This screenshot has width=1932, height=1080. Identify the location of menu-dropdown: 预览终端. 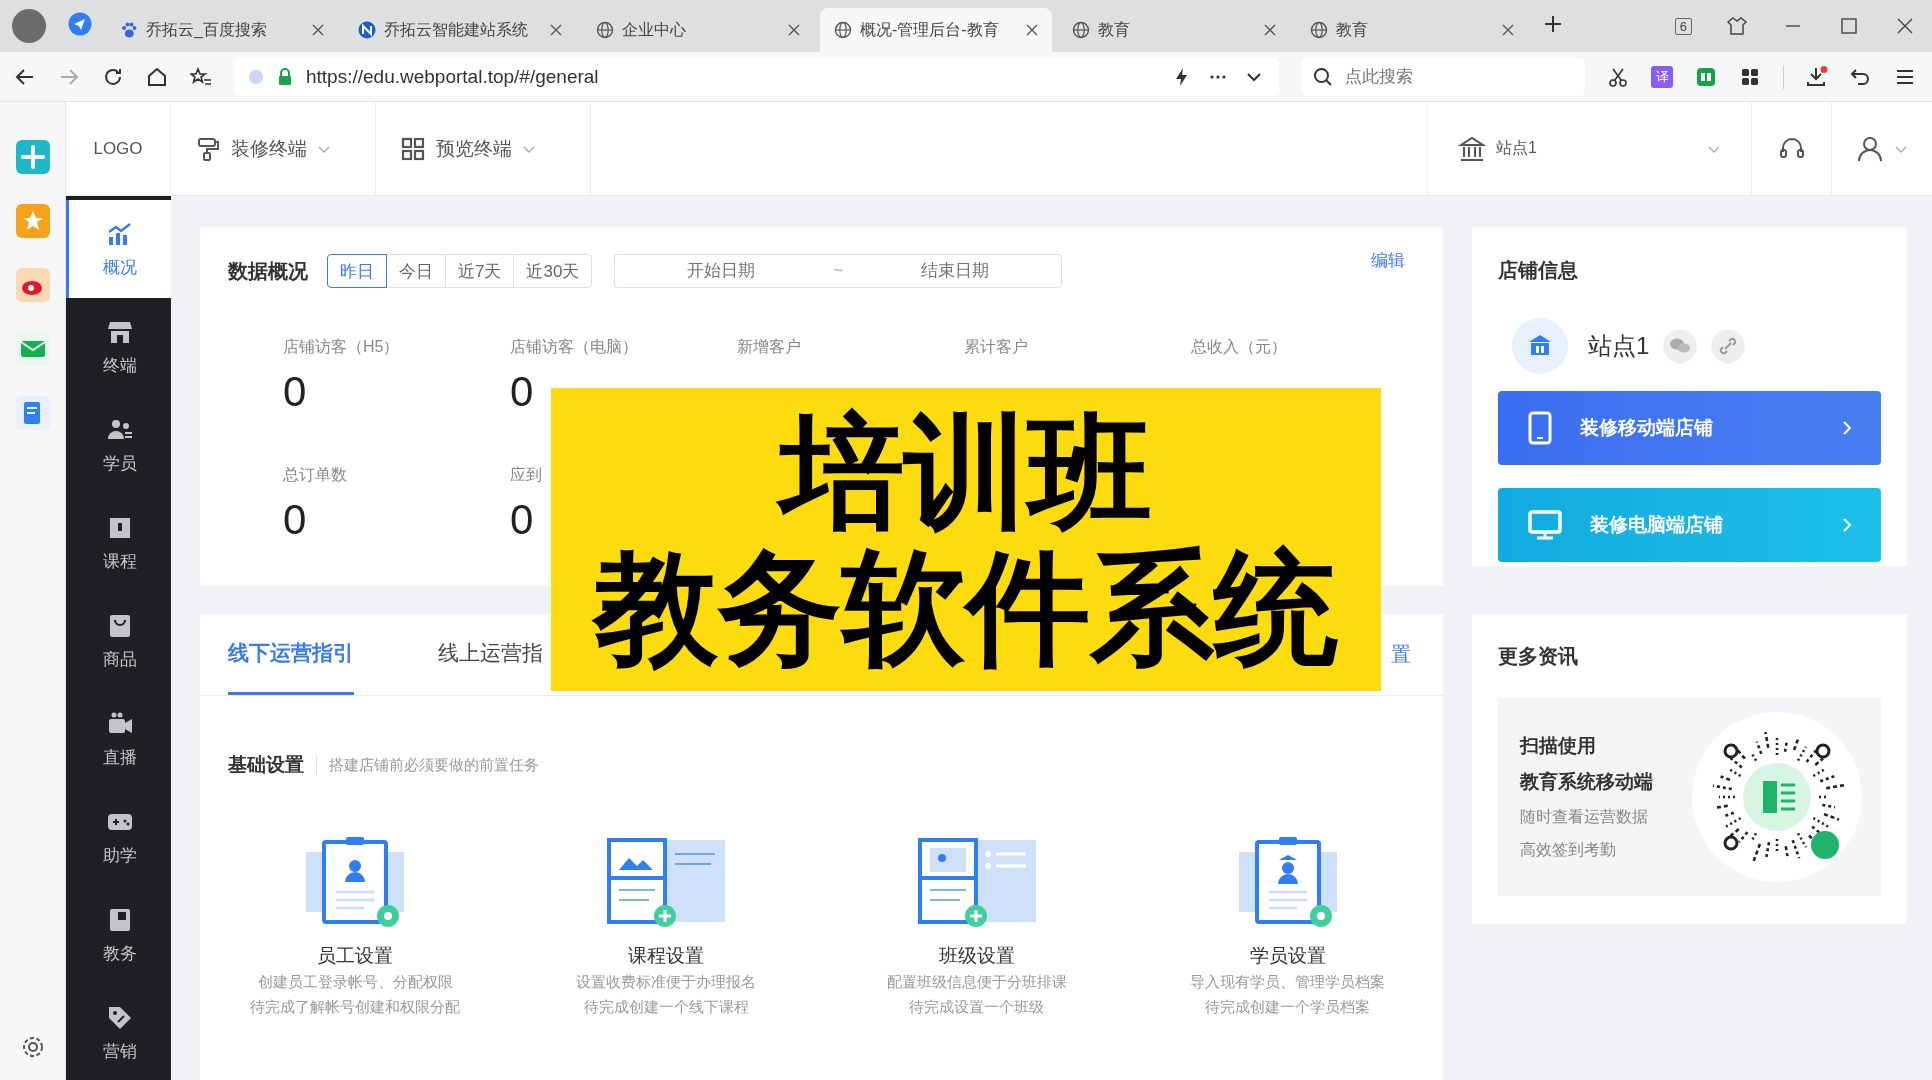
(483, 148).